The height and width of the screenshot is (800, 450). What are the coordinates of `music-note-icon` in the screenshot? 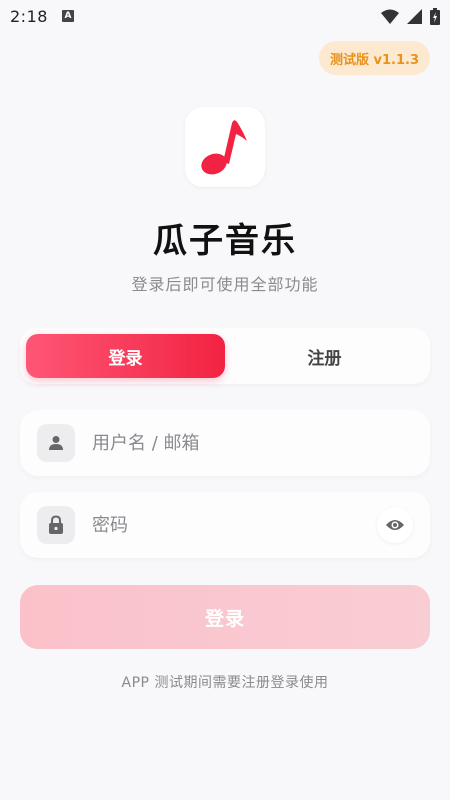 It's located at (224, 147).